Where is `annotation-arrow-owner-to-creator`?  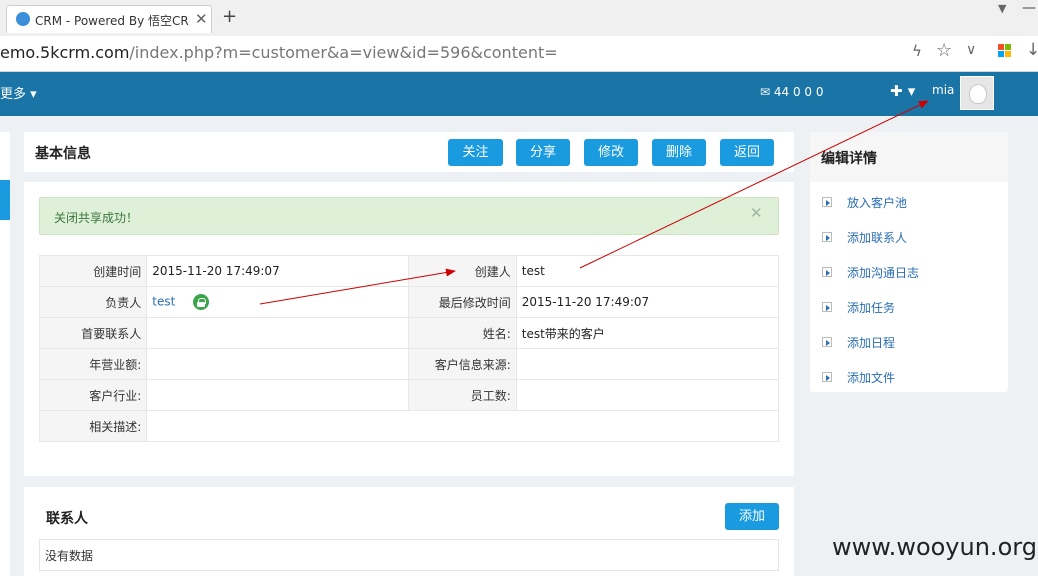
annotation-arrow-owner-to-creator is located at coordinates (357, 286).